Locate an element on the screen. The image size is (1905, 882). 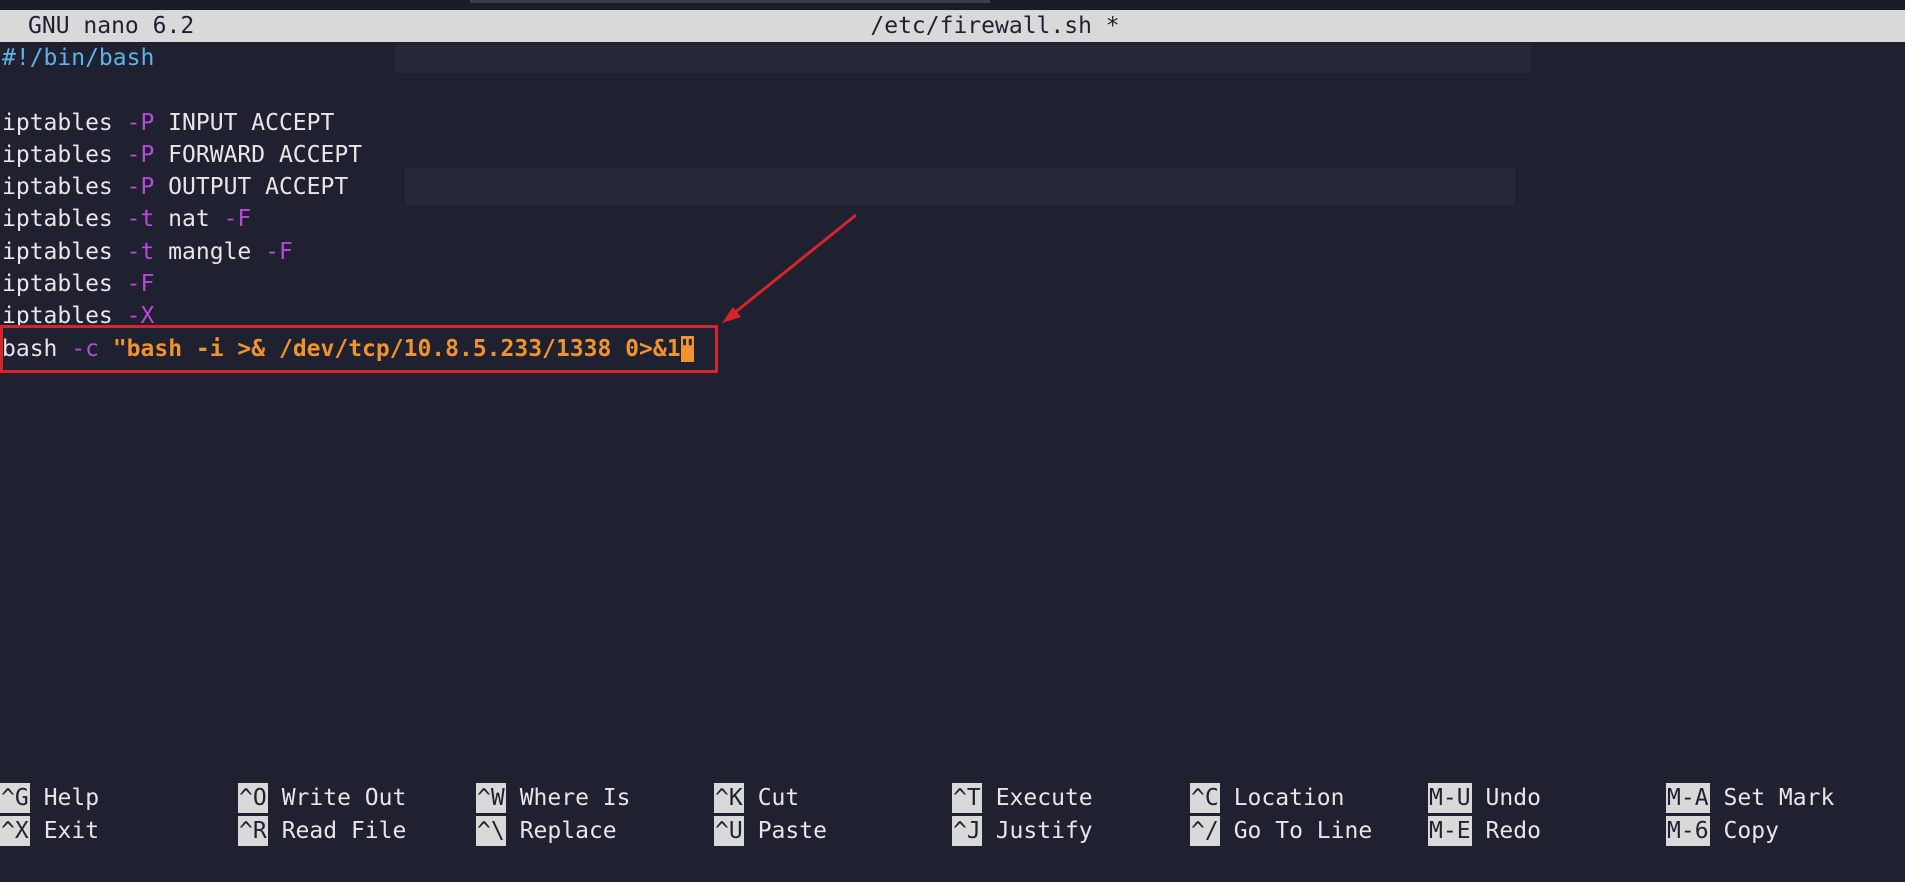
shortcut-key: ^J is located at coordinates (967, 831).